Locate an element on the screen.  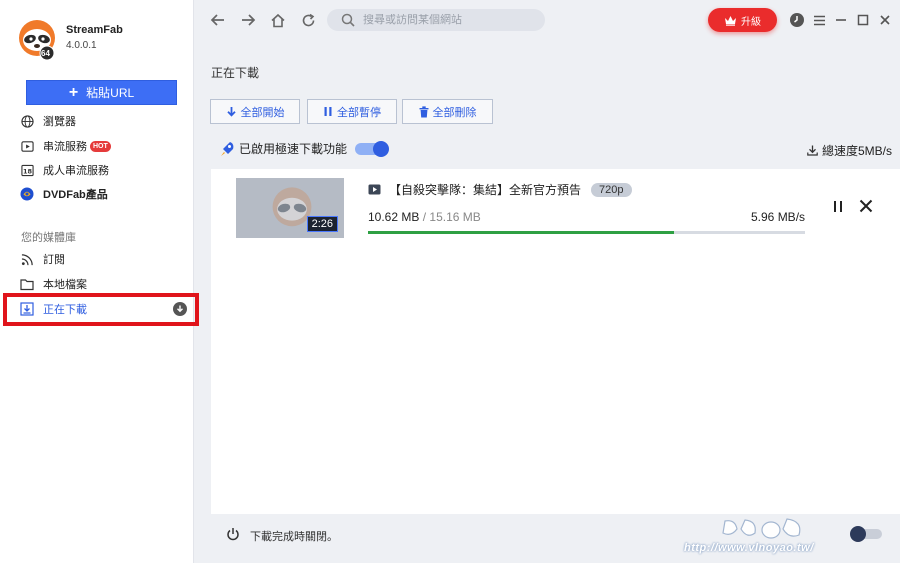
sidebar-item-dvdfab: DVDFab產品 is located at coordinates (64, 194).